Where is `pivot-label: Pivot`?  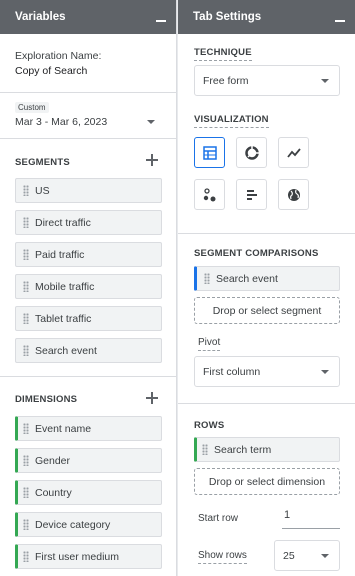
pivot-label: Pivot is located at coordinates (209, 344).